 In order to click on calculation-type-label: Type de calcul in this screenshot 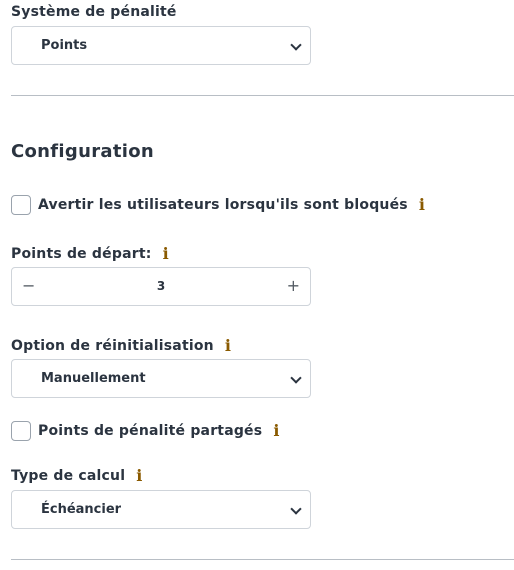, I will do `click(68, 476)`.